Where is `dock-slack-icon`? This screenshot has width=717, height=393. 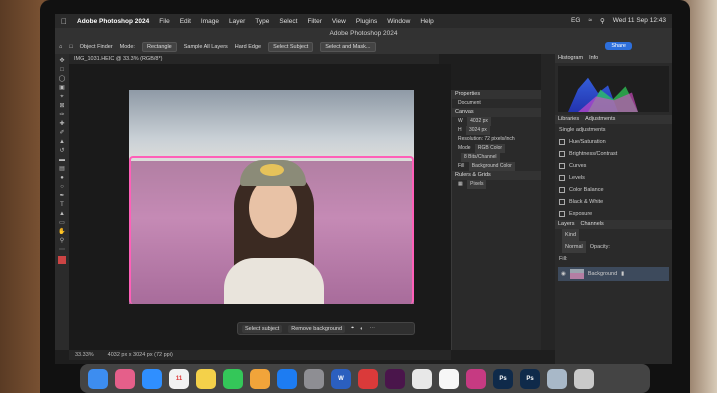 dock-slack-icon is located at coordinates (395, 378).